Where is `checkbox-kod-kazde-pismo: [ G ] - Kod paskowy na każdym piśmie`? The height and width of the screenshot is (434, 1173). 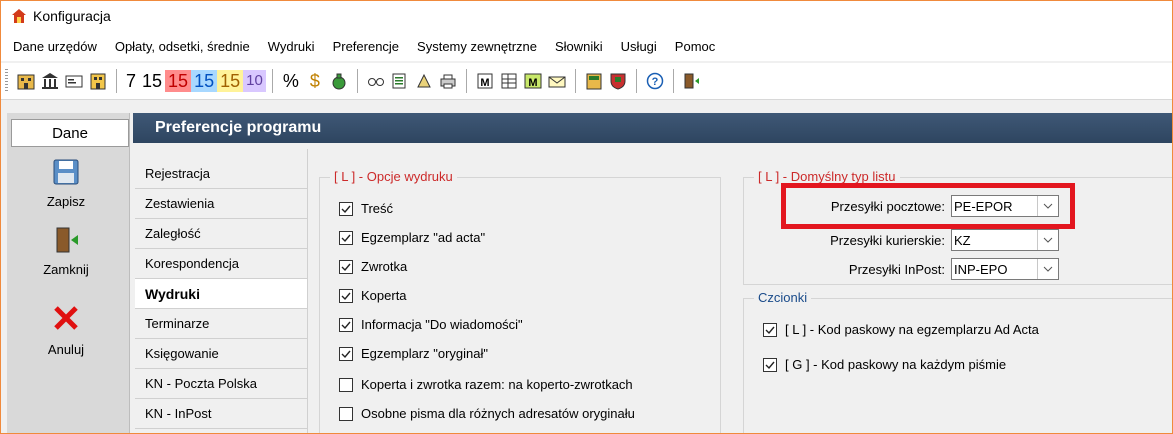
checkbox-kod-kazde-pismo: [ G ] - Kod paskowy na każdym piśmie is located at coordinates (884, 364).